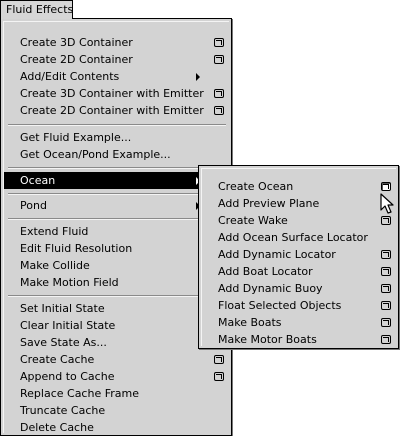 The width and height of the screenshot is (400, 436). What do you see at coordinates (112, 110) in the screenshot?
I see `menu-item-label: Create 2D Container with Emitter` at bounding box center [112, 110].